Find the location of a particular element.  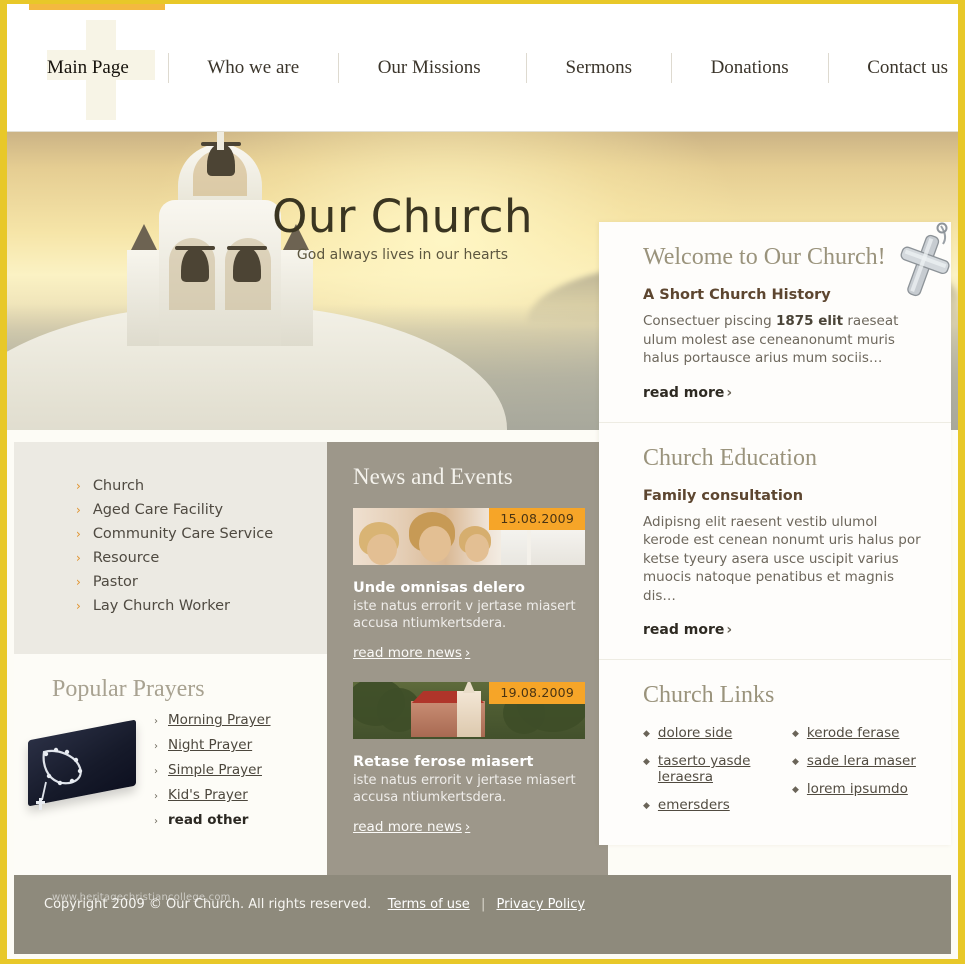

prayer-link-kids: Kid's Prayer is located at coordinates (208, 795).